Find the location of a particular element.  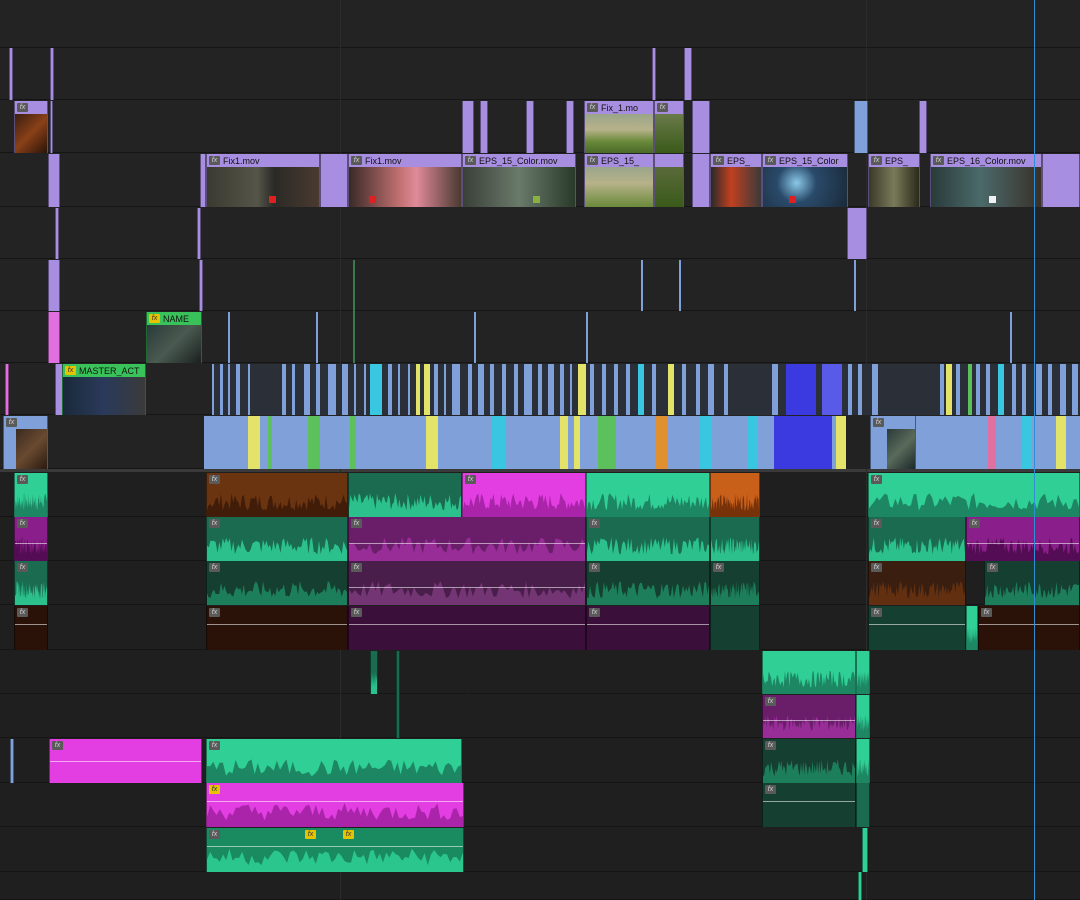

audio-track-a6 is located at coordinates (540, 716).